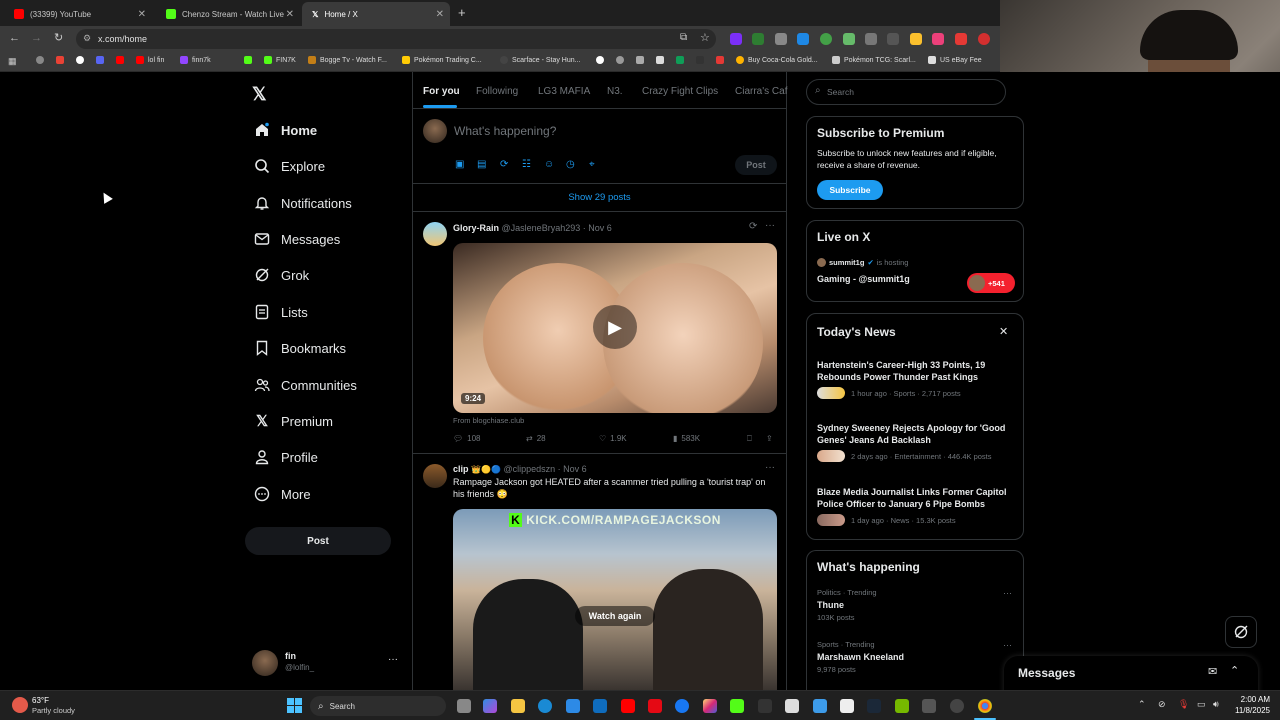  What do you see at coordinates (655, 706) in the screenshot?
I see `netflix-icon` at bounding box center [655, 706].